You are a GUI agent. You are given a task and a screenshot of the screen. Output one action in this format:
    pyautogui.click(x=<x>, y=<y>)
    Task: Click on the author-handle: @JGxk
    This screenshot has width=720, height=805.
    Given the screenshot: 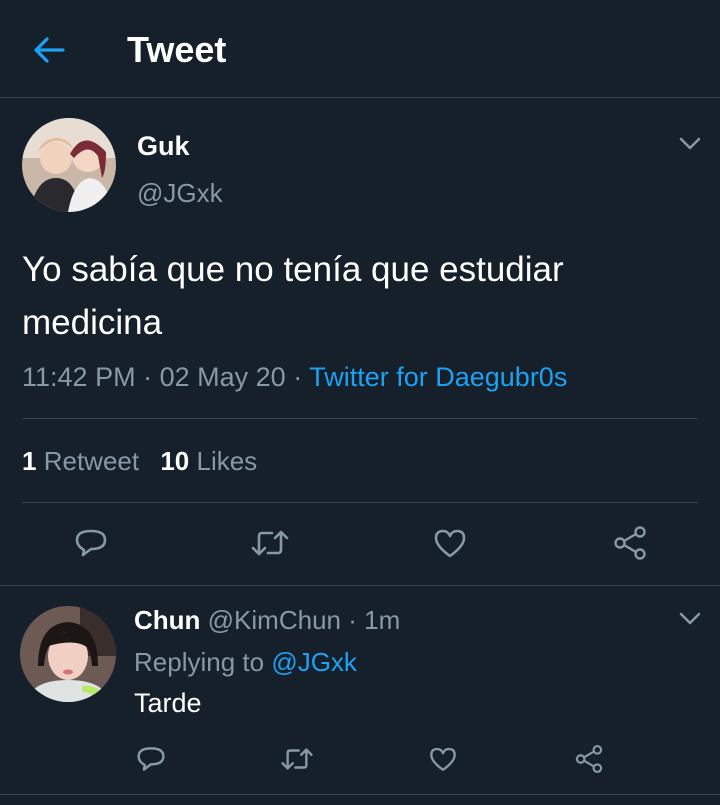 What is the action you would take?
    pyautogui.click(x=180, y=193)
    